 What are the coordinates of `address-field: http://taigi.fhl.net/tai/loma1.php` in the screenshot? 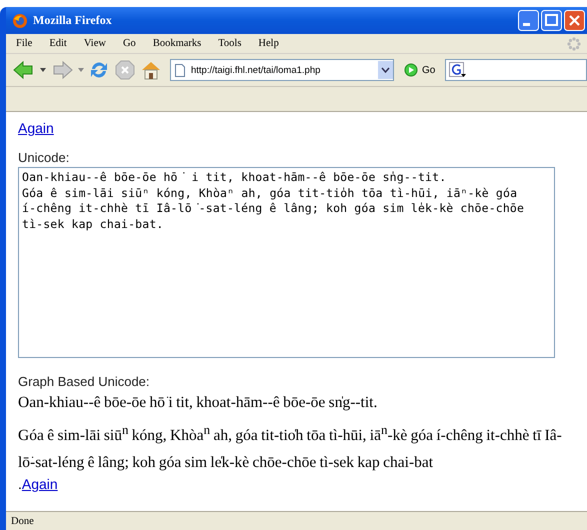 It's located at (282, 70).